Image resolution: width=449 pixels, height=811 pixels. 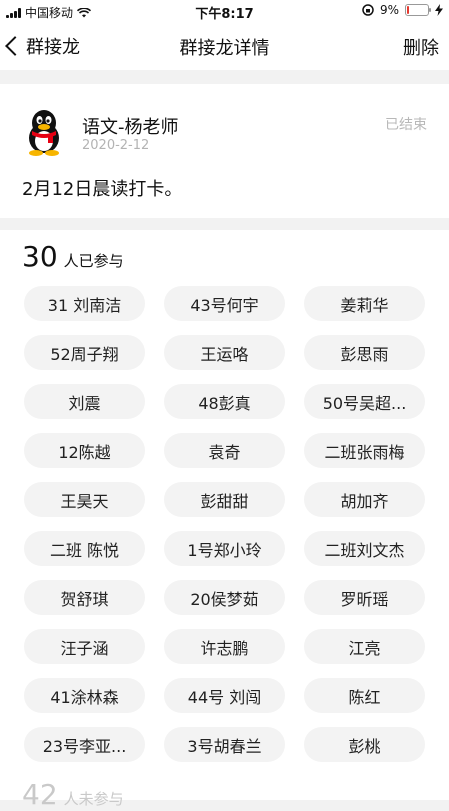 What do you see at coordinates (224, 352) in the screenshot?
I see `participant-chip: 王运咯` at bounding box center [224, 352].